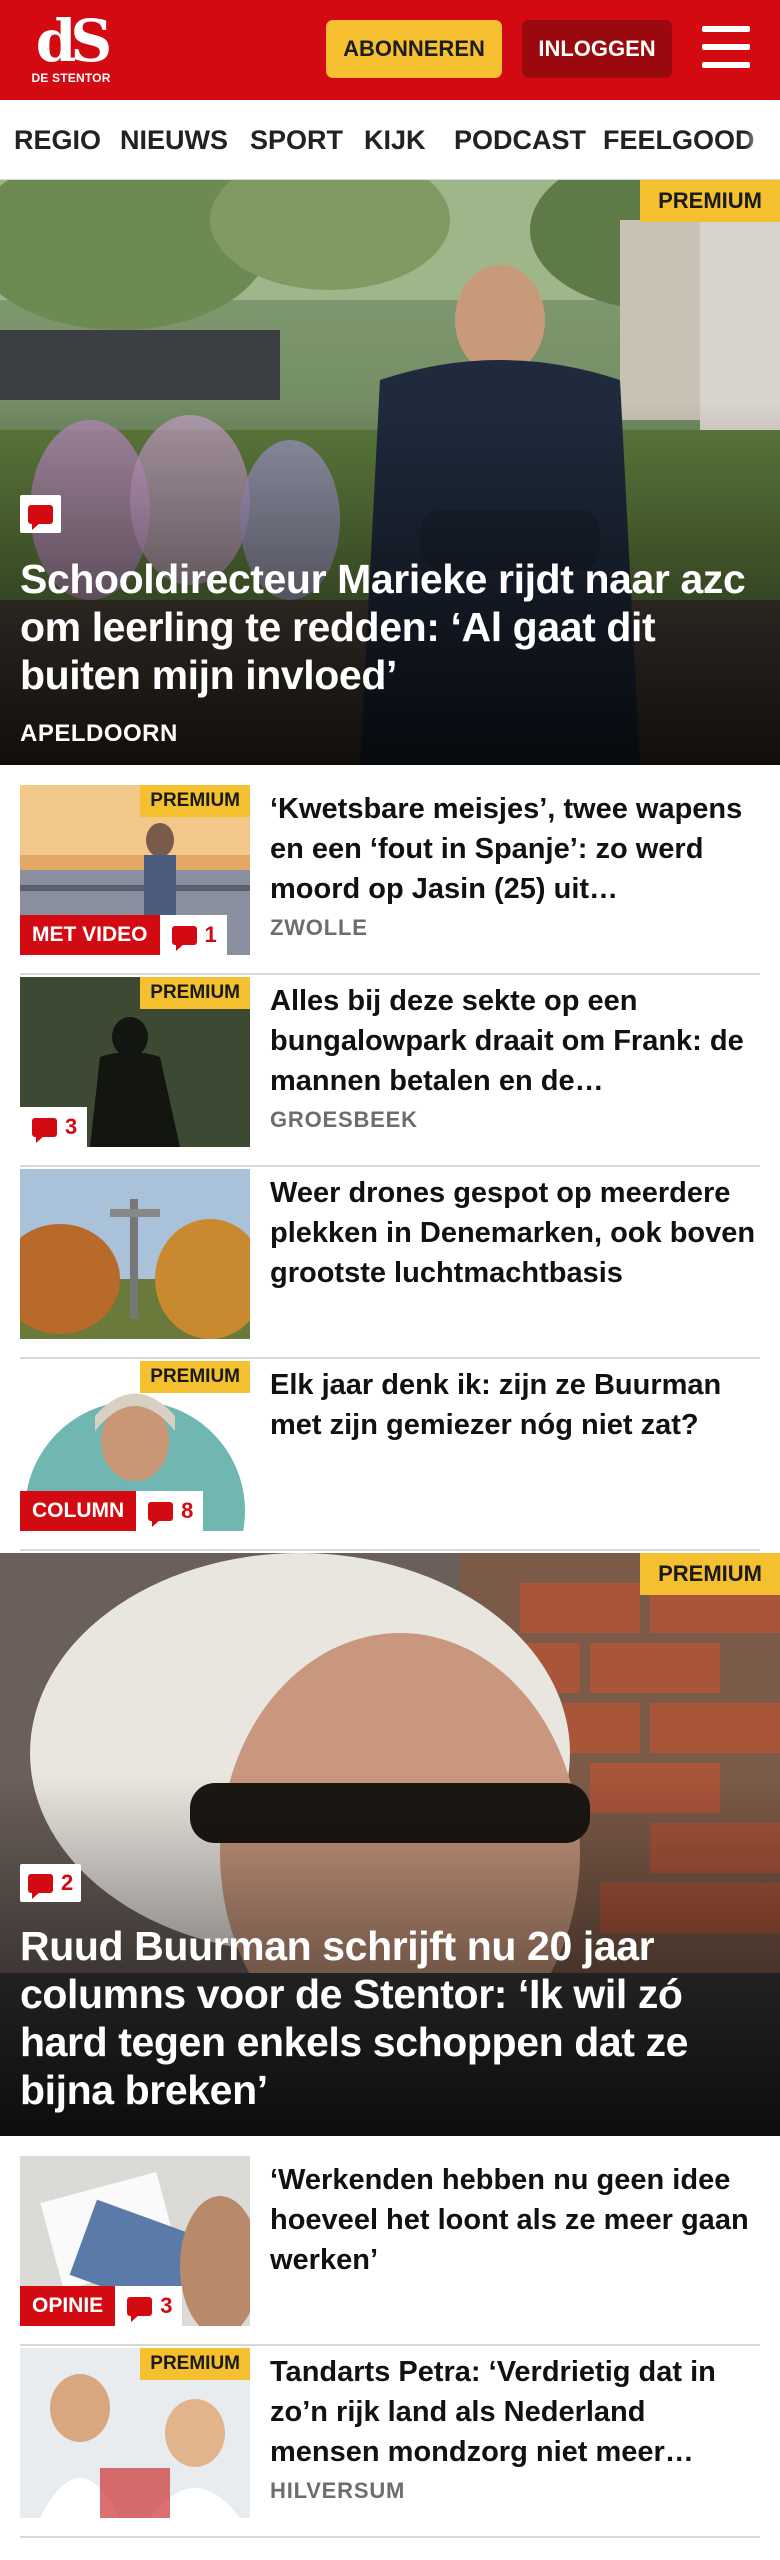 The image size is (780, 2560). Describe the element at coordinates (344, 1119) in the screenshot. I see `article-location: GROESBEEK` at that location.